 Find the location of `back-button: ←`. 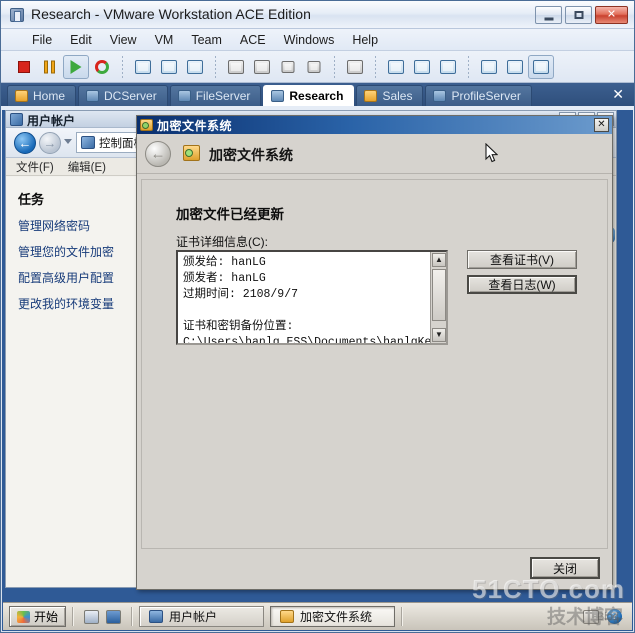

back-button: ← is located at coordinates (25, 143).